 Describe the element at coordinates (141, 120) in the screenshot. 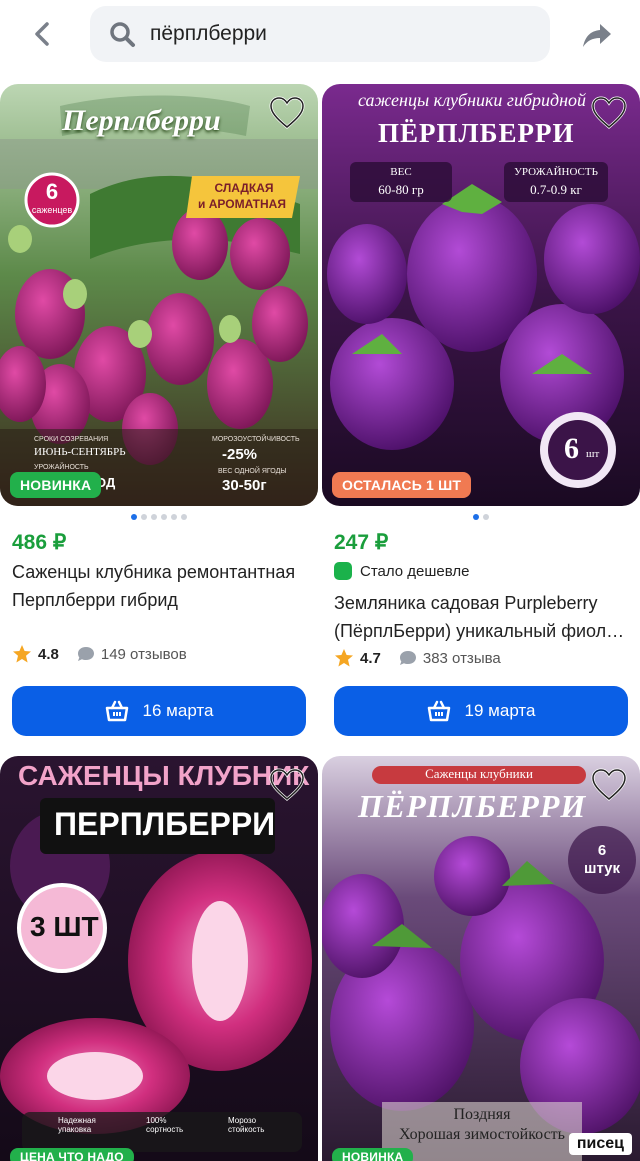

I see `image-brand-text: Перплберри` at that location.